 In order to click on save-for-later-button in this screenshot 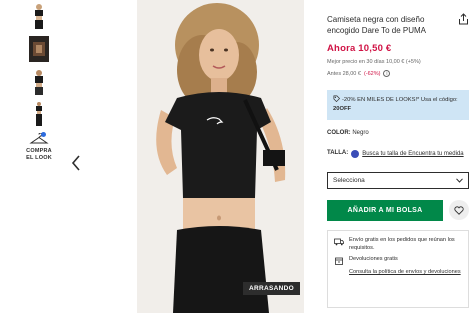, I will do `click(459, 210)`.